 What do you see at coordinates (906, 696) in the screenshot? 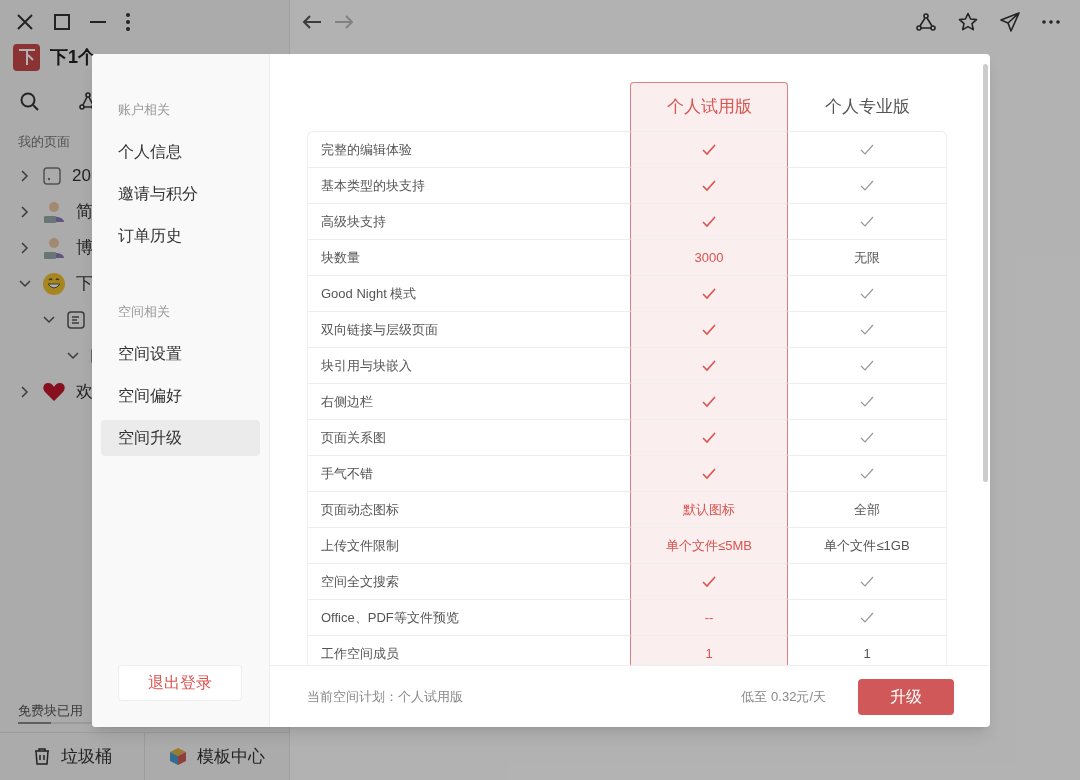
I see `upgrade-button: 升级` at bounding box center [906, 696].